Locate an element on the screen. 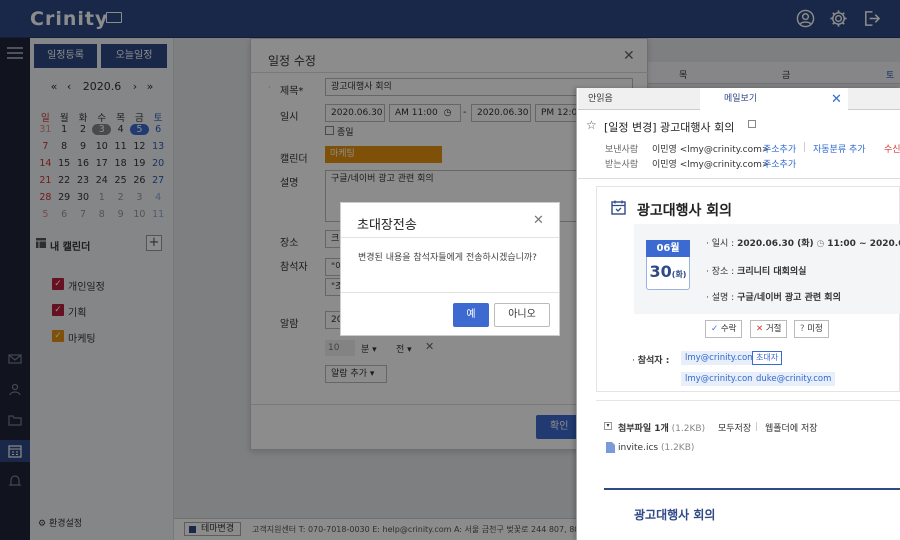  decline-button: ✕ 거절 is located at coordinates (769, 329).